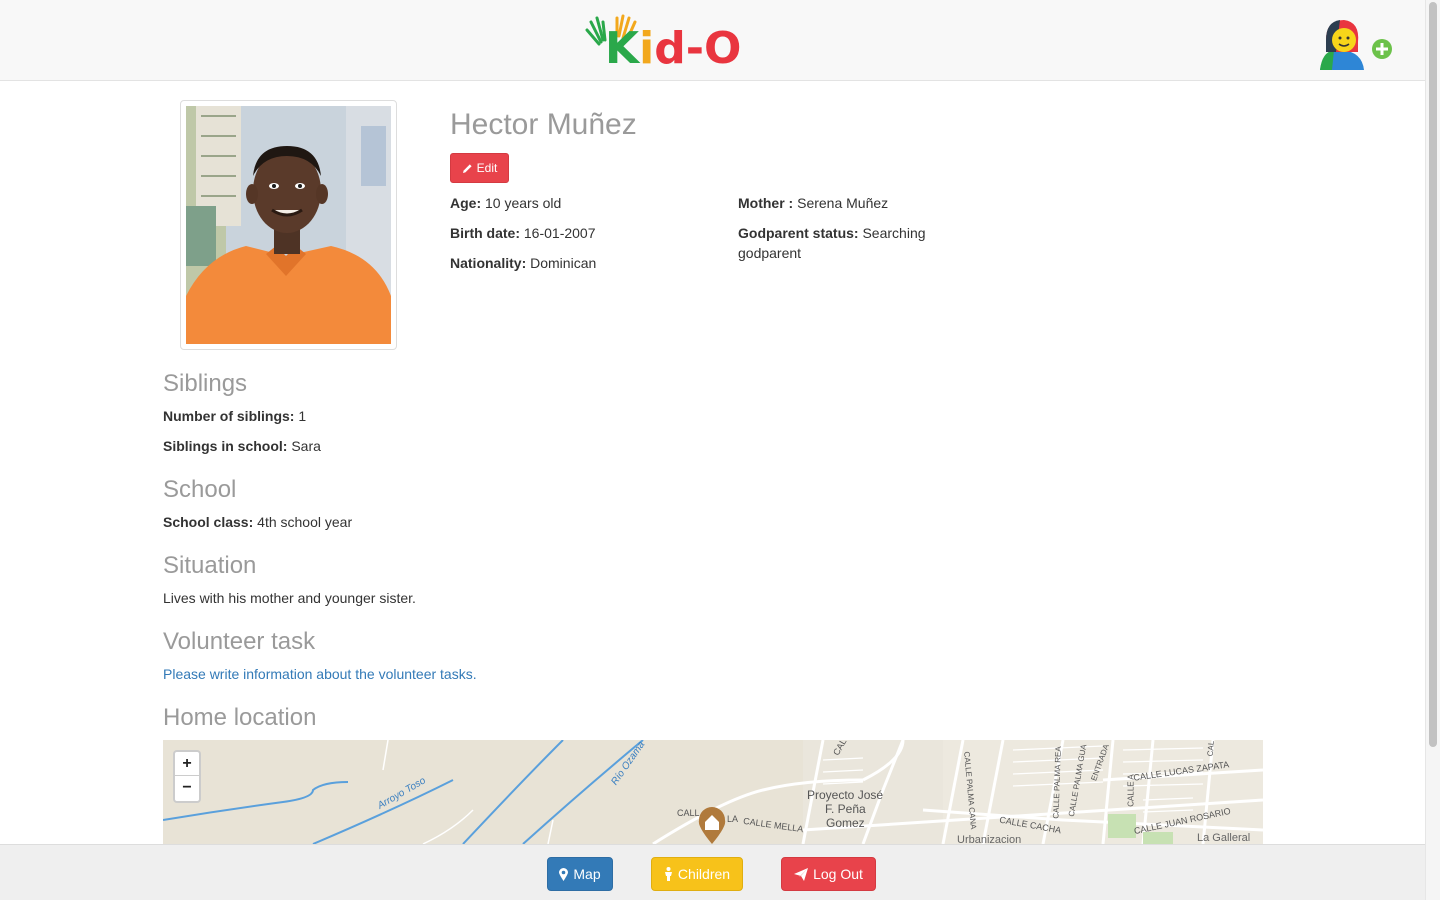 The width and height of the screenshot is (1440, 900). What do you see at coordinates (704, 874) in the screenshot?
I see `children-button-label: Children` at bounding box center [704, 874].